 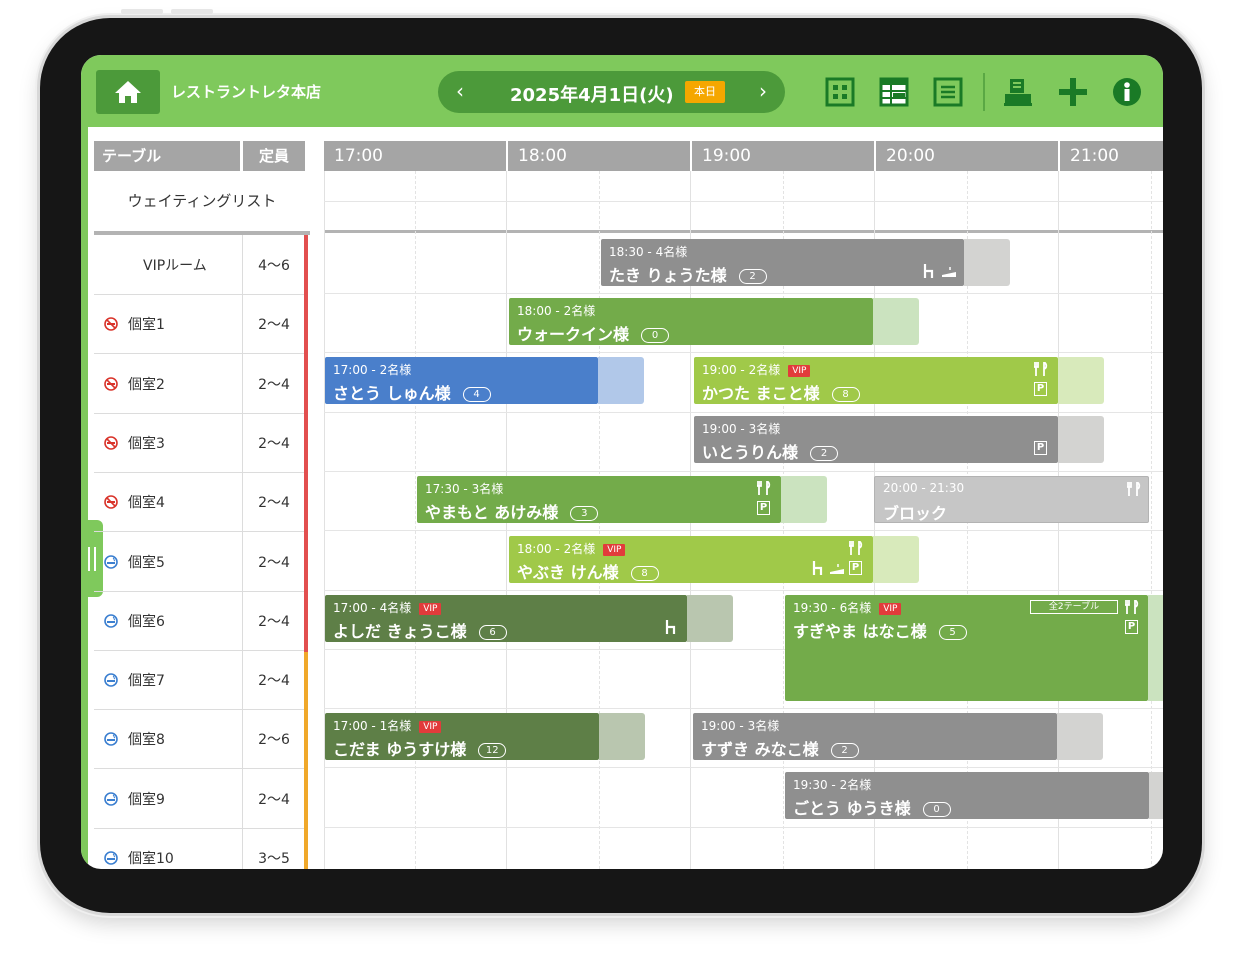 What do you see at coordinates (622, 499) in the screenshot?
I see `reservation-block: 17:30 - 3名様 やまもと あけみ様 3 P` at bounding box center [622, 499].